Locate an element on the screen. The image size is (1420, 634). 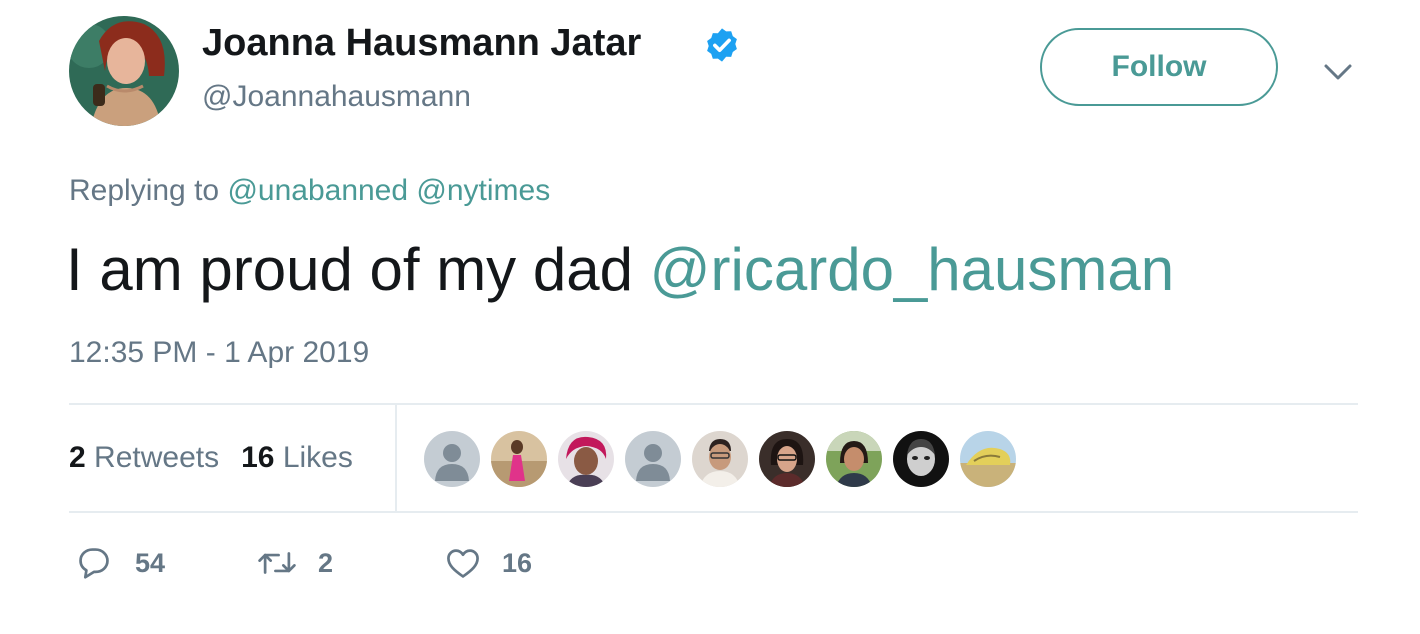
retweets-count: 2 is located at coordinates (77, 457).